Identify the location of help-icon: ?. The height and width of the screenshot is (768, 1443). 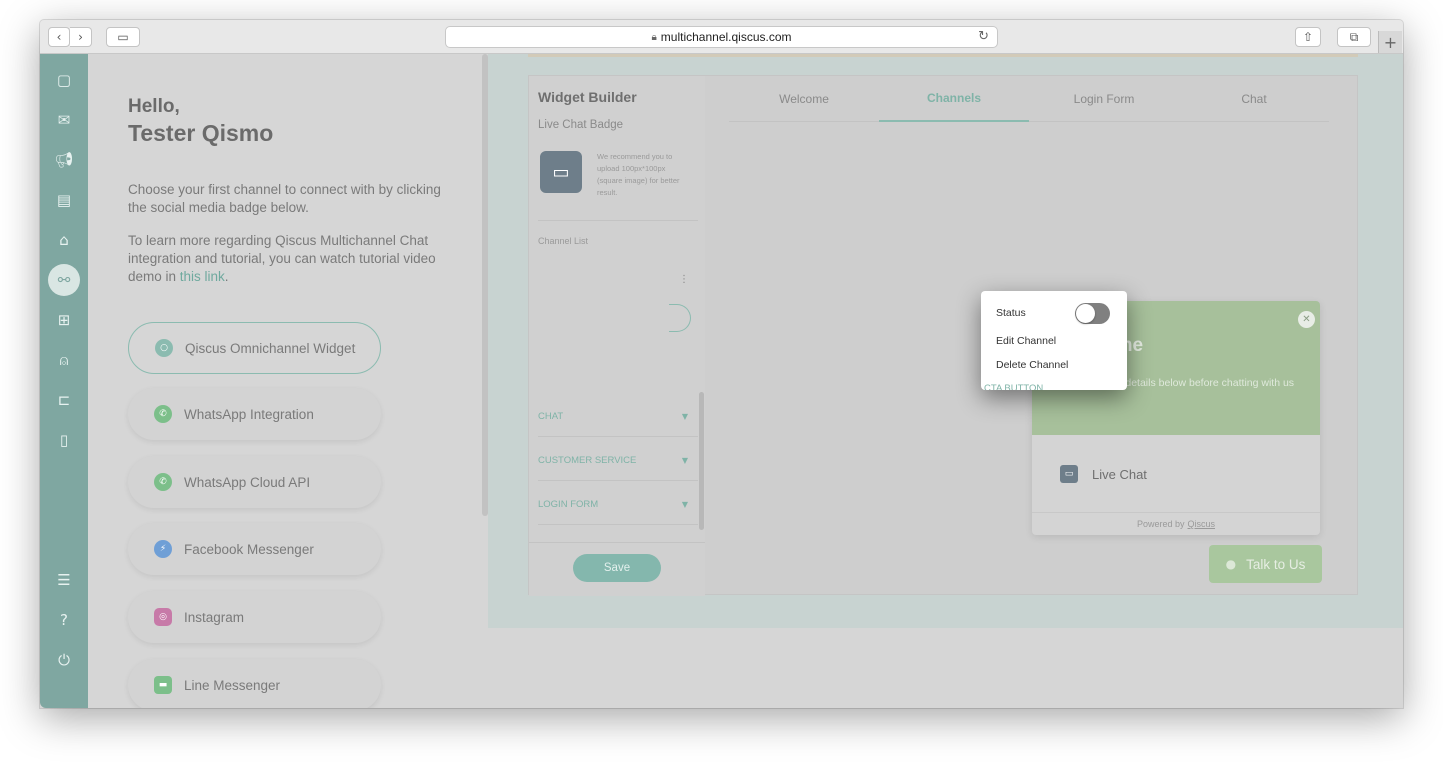
(64, 620).